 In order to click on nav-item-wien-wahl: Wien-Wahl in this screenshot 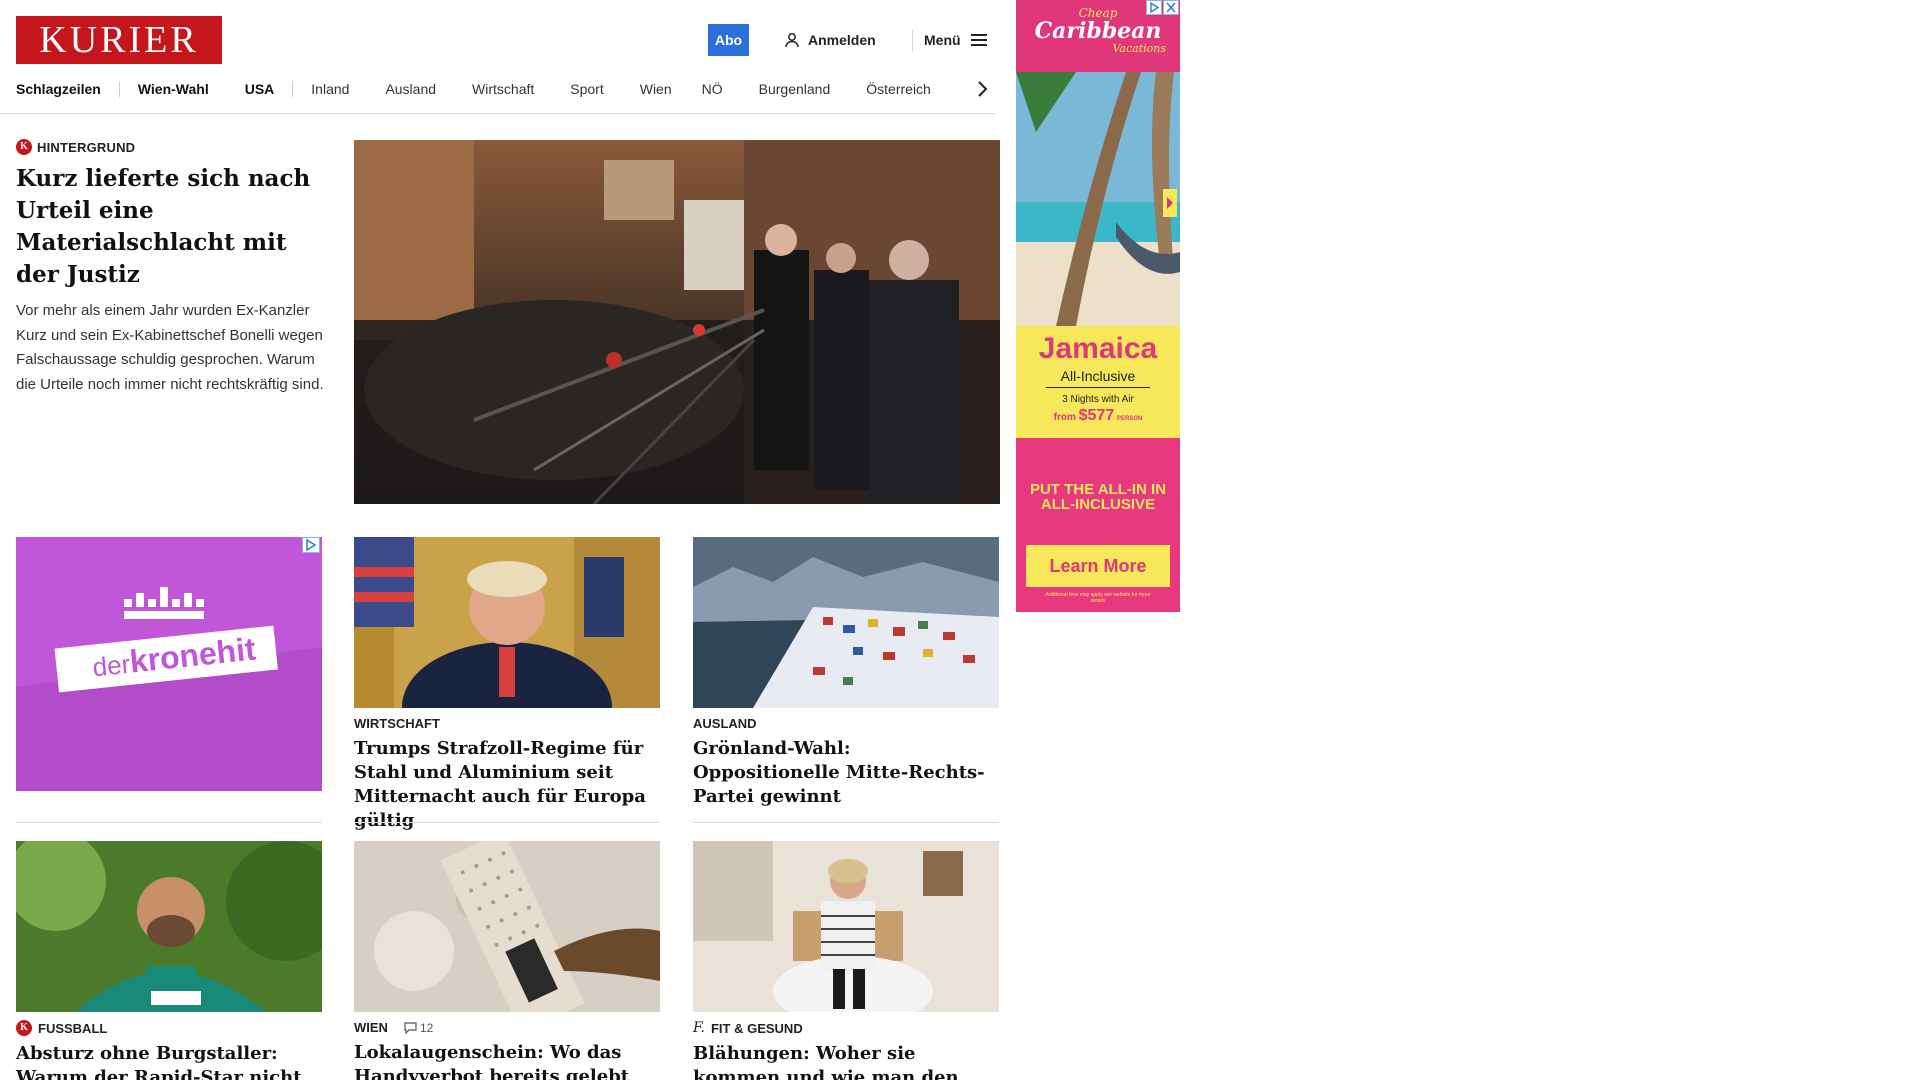, I will do `click(173, 89)`.